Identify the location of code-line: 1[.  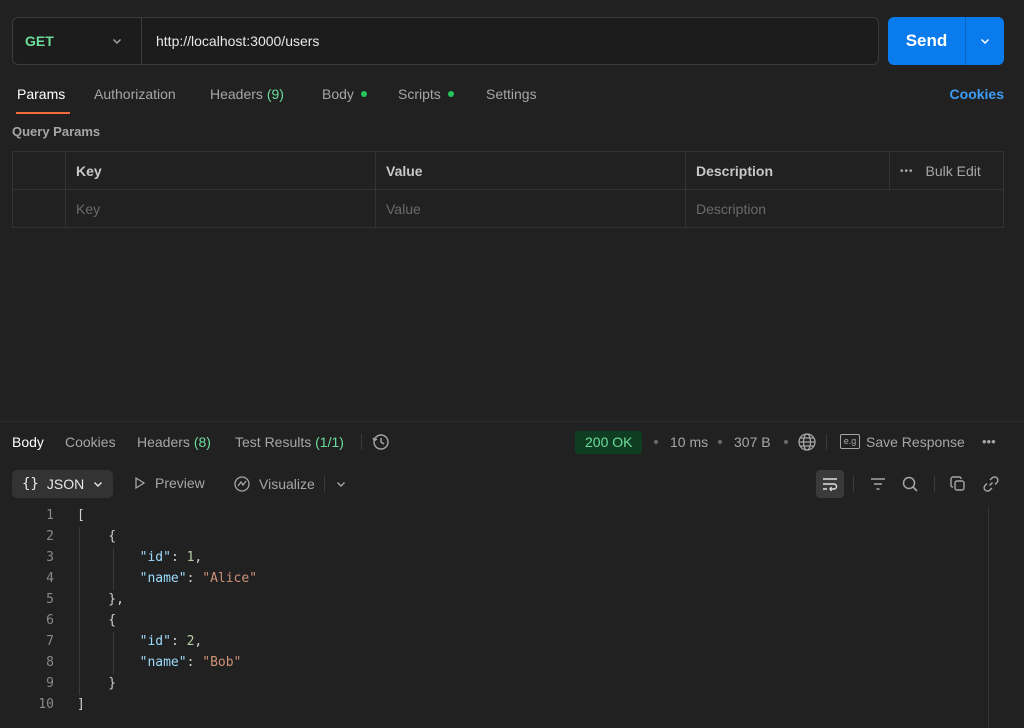
(495, 516).